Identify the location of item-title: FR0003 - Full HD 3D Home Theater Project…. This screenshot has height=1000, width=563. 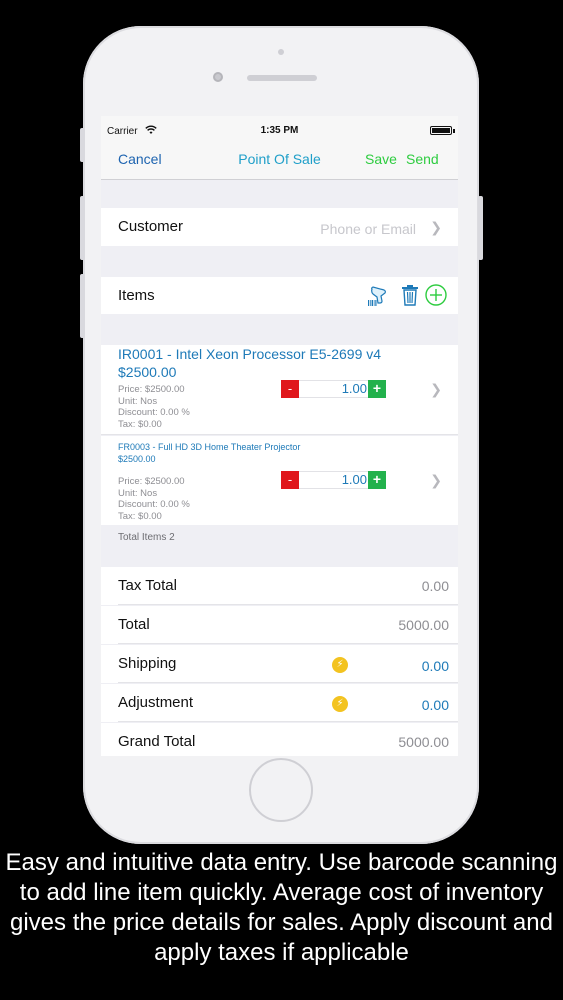
(209, 447).